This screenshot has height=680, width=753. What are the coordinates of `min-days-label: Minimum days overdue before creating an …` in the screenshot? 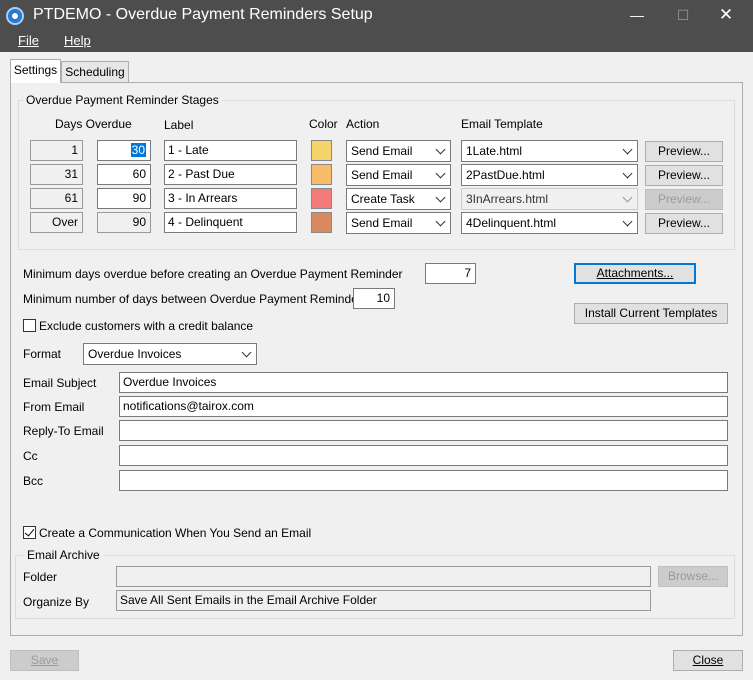 It's located at (213, 274).